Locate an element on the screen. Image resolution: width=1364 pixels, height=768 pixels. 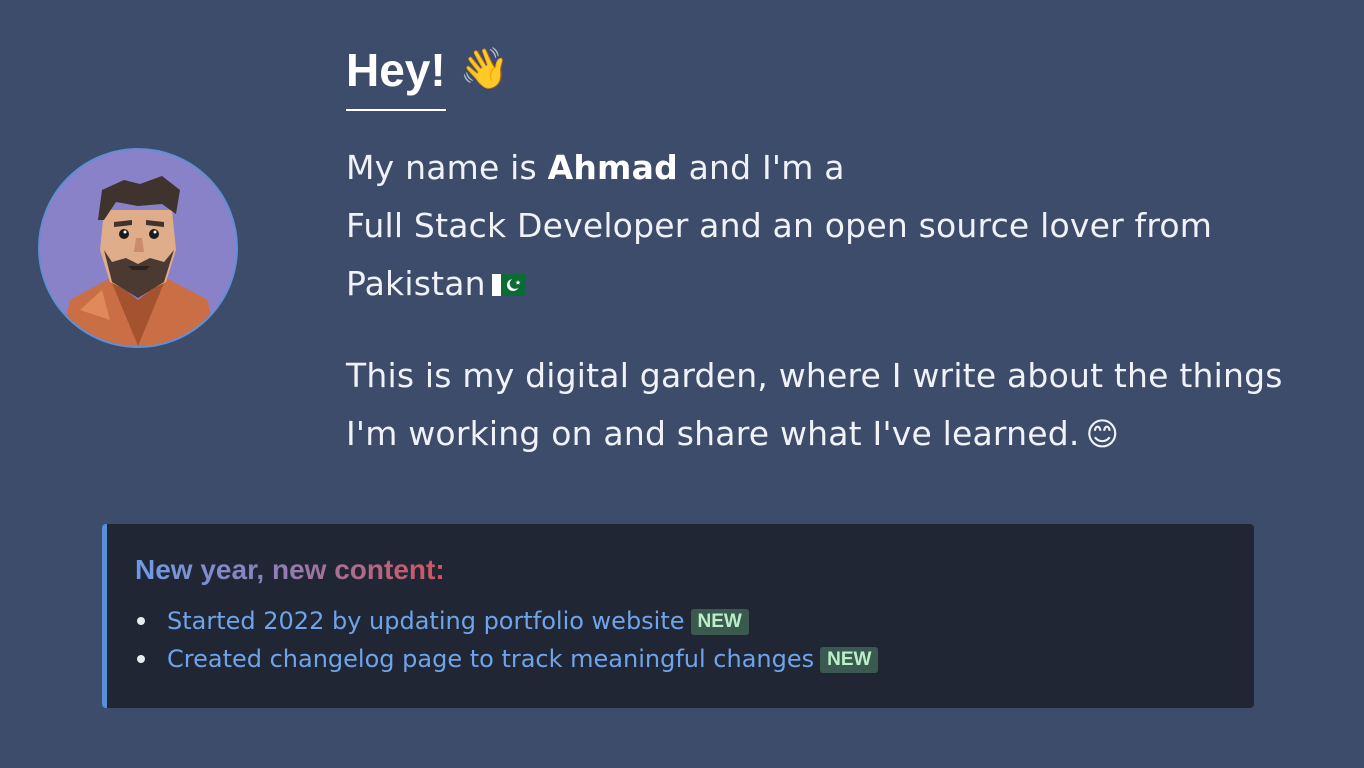
author-name: Ahmad is located at coordinates (612, 167).